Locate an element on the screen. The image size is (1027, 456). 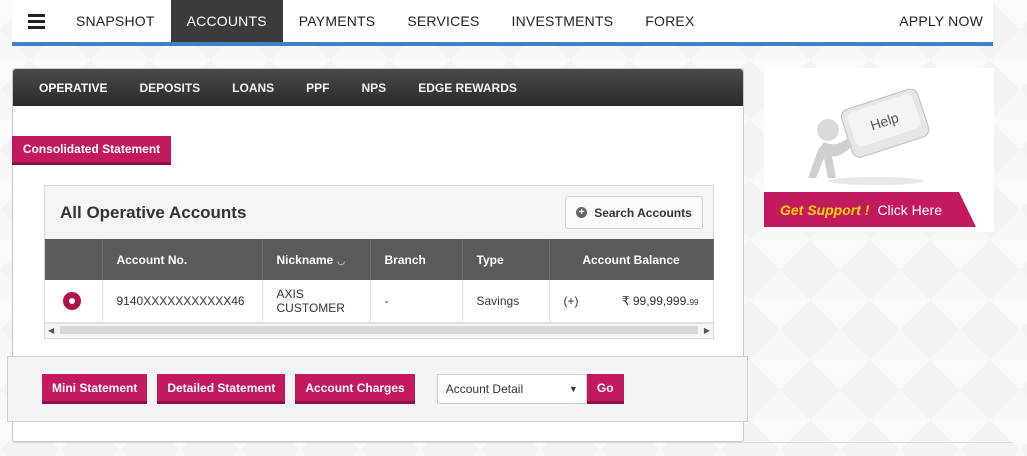
account-charges-button: Account Charges is located at coordinates (355, 389).